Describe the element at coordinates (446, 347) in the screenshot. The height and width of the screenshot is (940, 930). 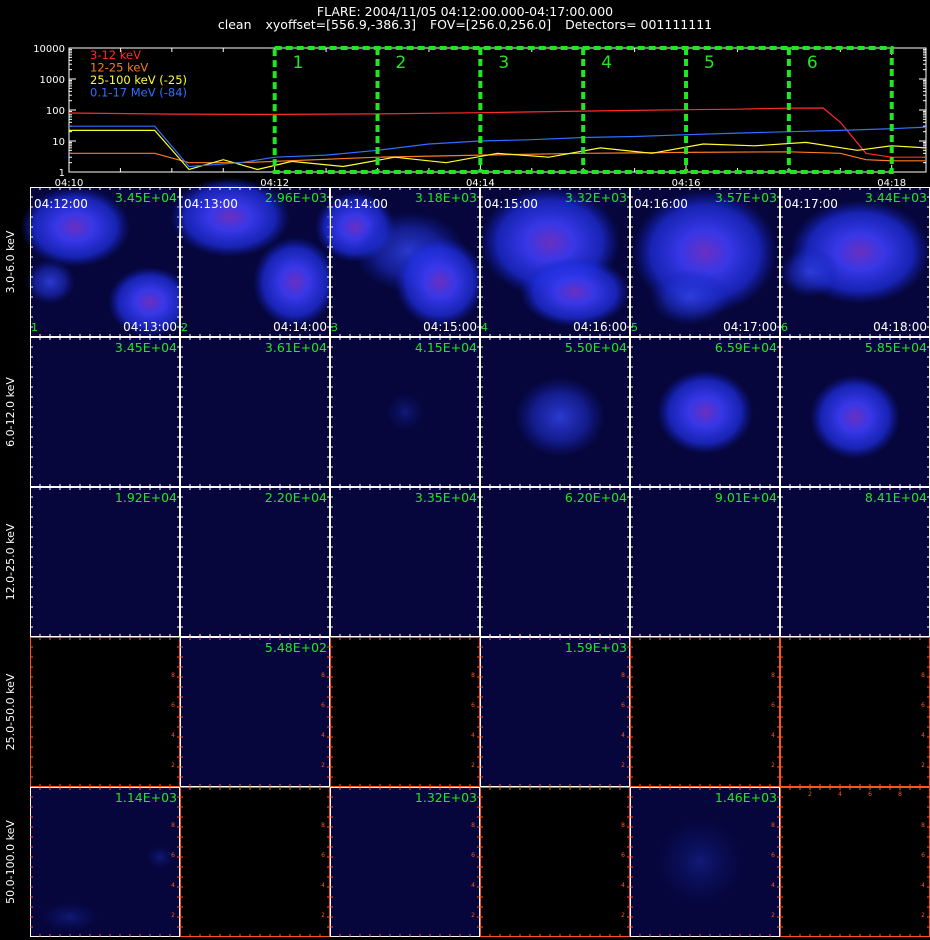
I see `peak-label: 4.15E+04` at that location.